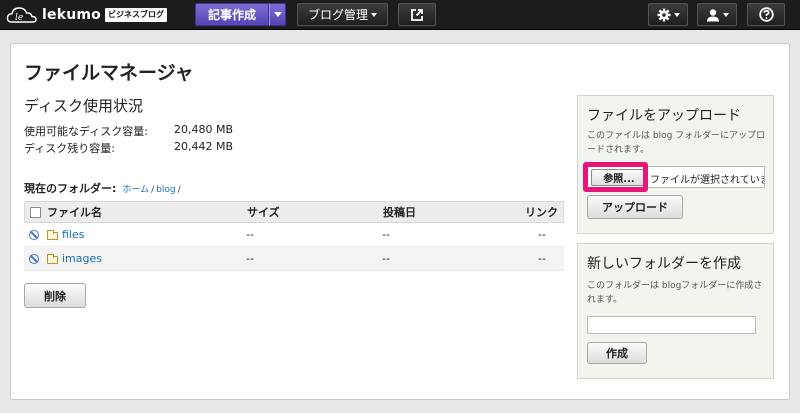  What do you see at coordinates (35, 212) in the screenshot?
I see `select-all-checkbox` at bounding box center [35, 212].